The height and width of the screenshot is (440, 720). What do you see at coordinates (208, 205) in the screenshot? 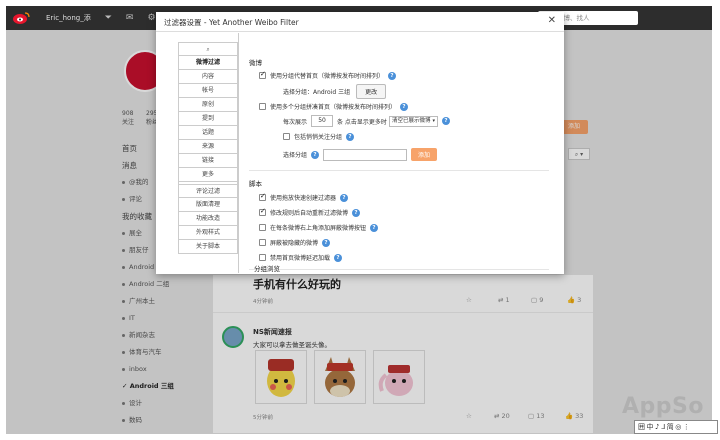
I see `tab-10: 版面清理` at bounding box center [208, 205].